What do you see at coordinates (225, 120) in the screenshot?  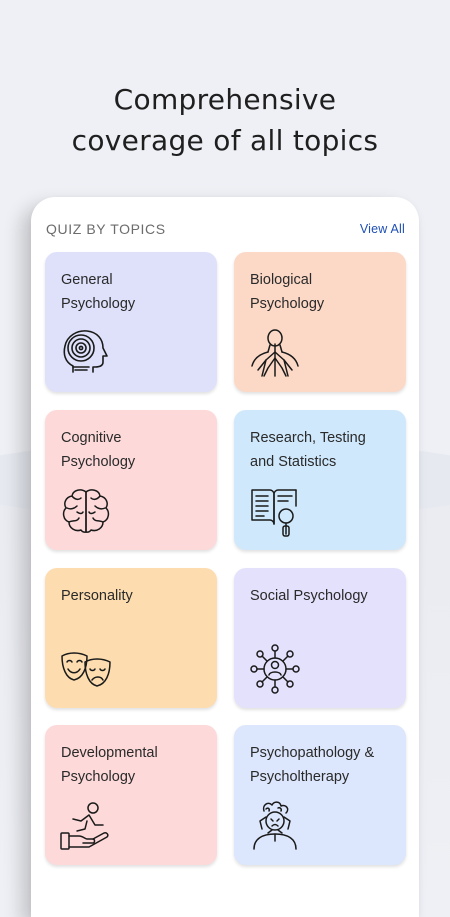 I see `page-headline: Comprehensive coverage of all topics` at bounding box center [225, 120].